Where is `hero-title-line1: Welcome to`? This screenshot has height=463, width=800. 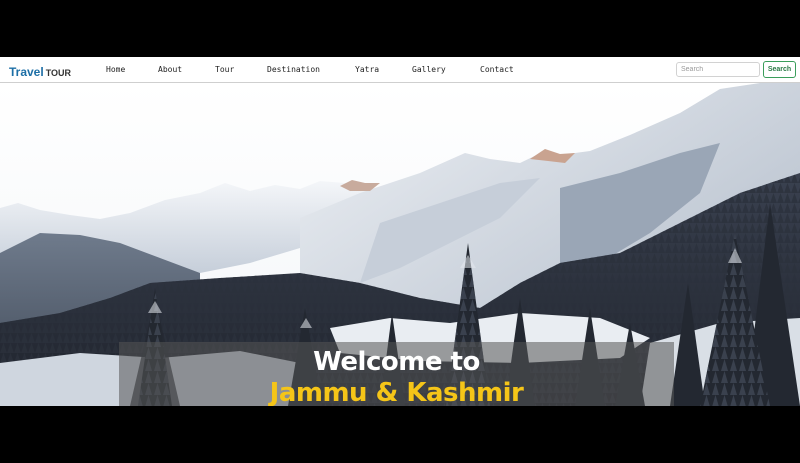
hero-title-line1: Welcome to is located at coordinates (396, 362).